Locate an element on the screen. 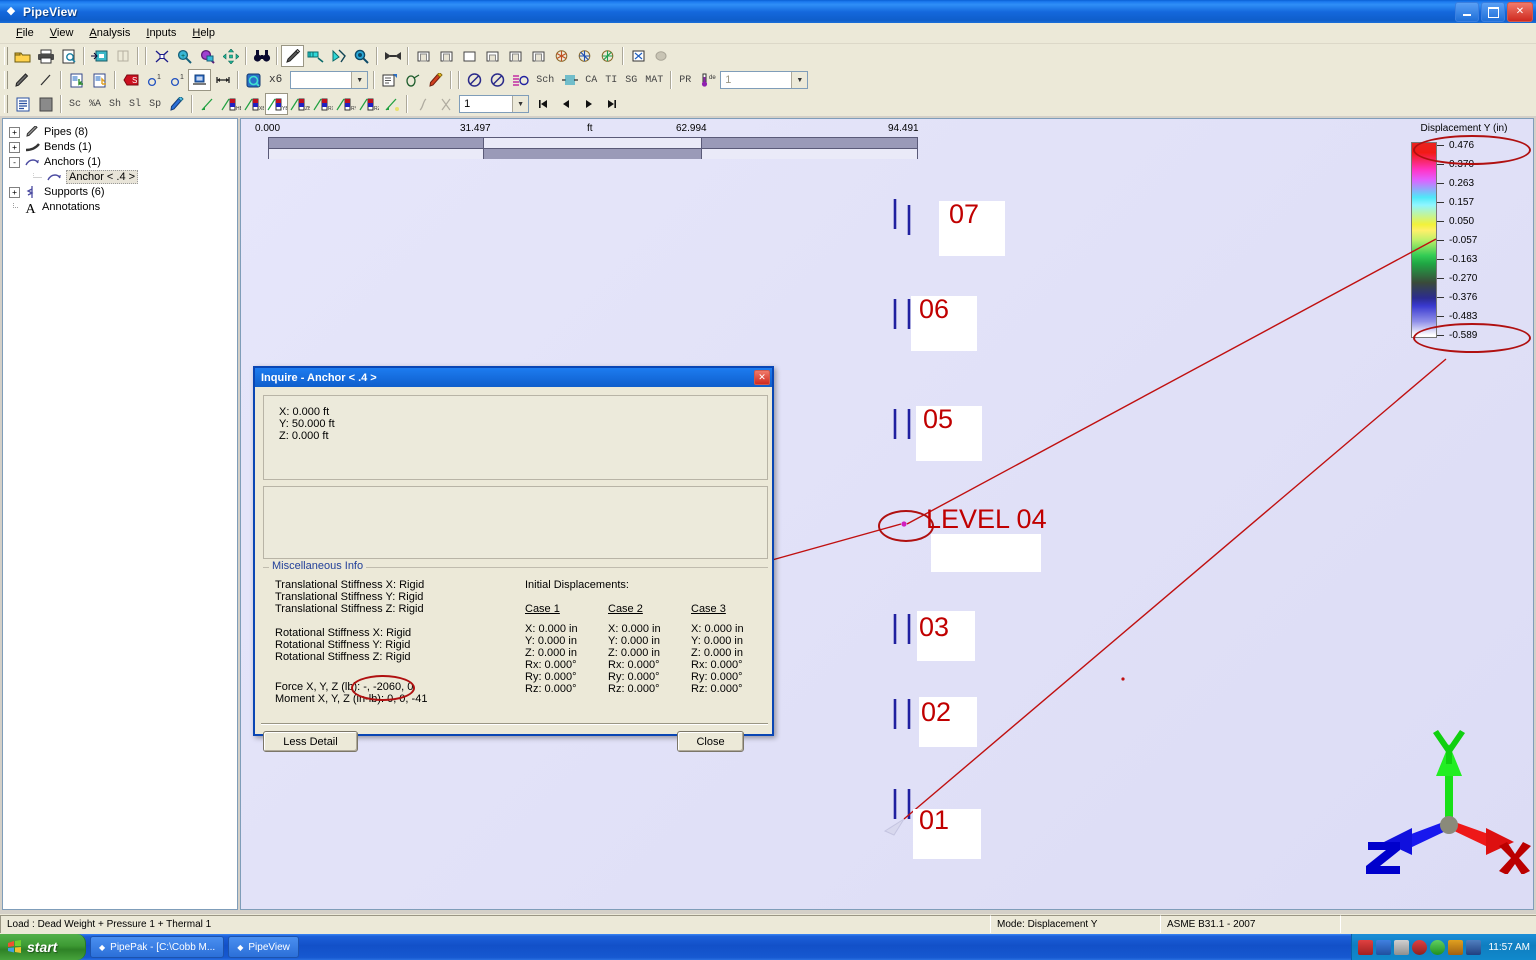 The image size is (1536, 960). print-preview-icon is located at coordinates (68, 56).